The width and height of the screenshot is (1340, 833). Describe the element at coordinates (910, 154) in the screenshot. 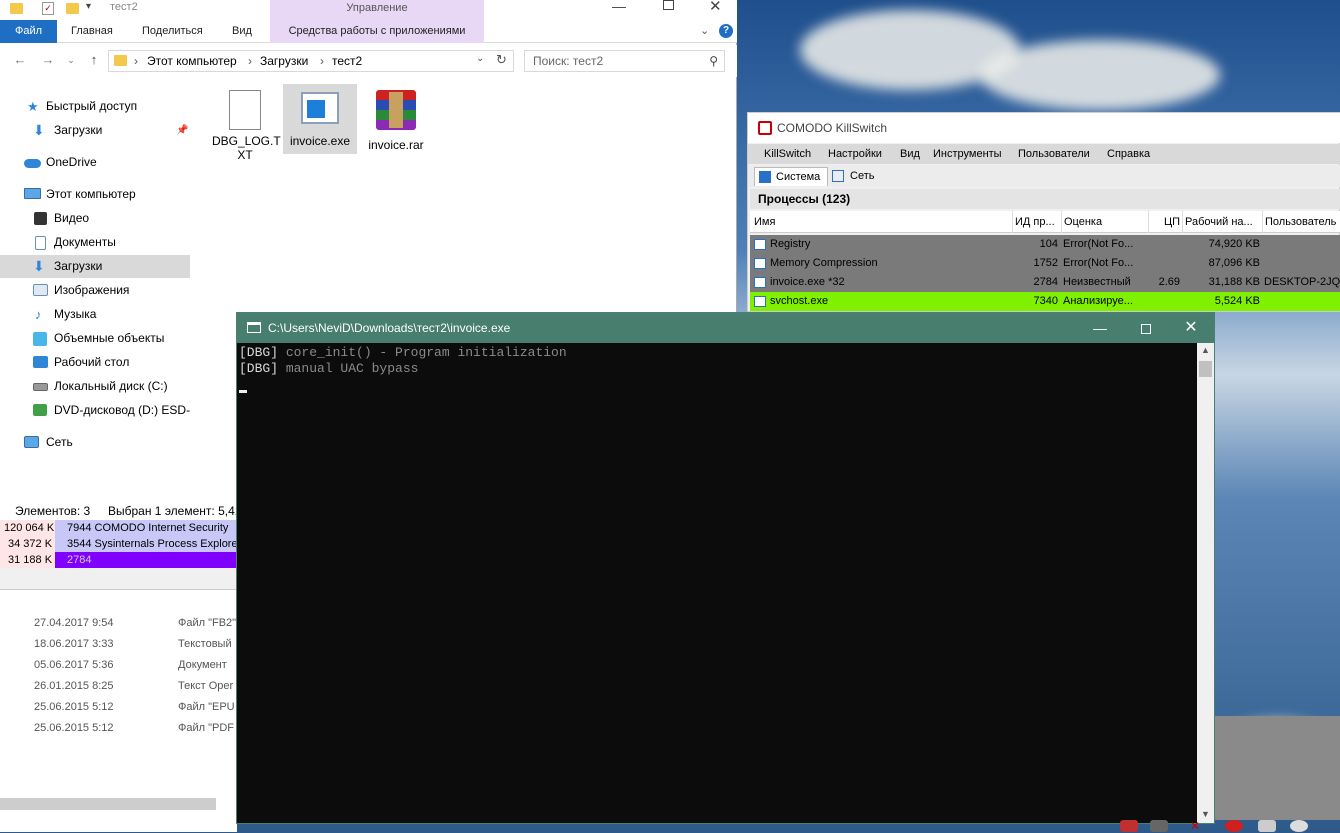

I see `menu-view: Вид` at that location.